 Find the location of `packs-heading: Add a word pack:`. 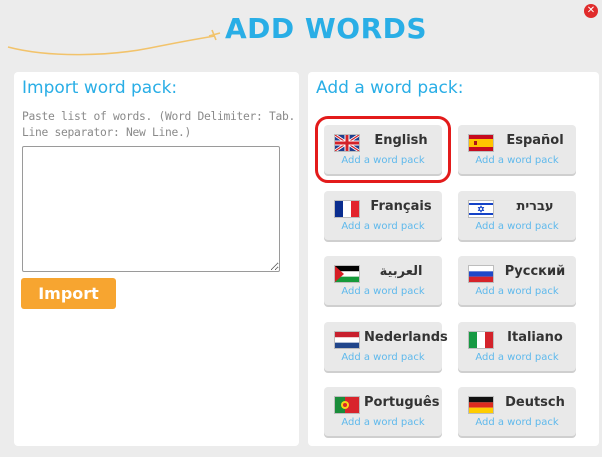

packs-heading: Add a word pack: is located at coordinates (390, 88).